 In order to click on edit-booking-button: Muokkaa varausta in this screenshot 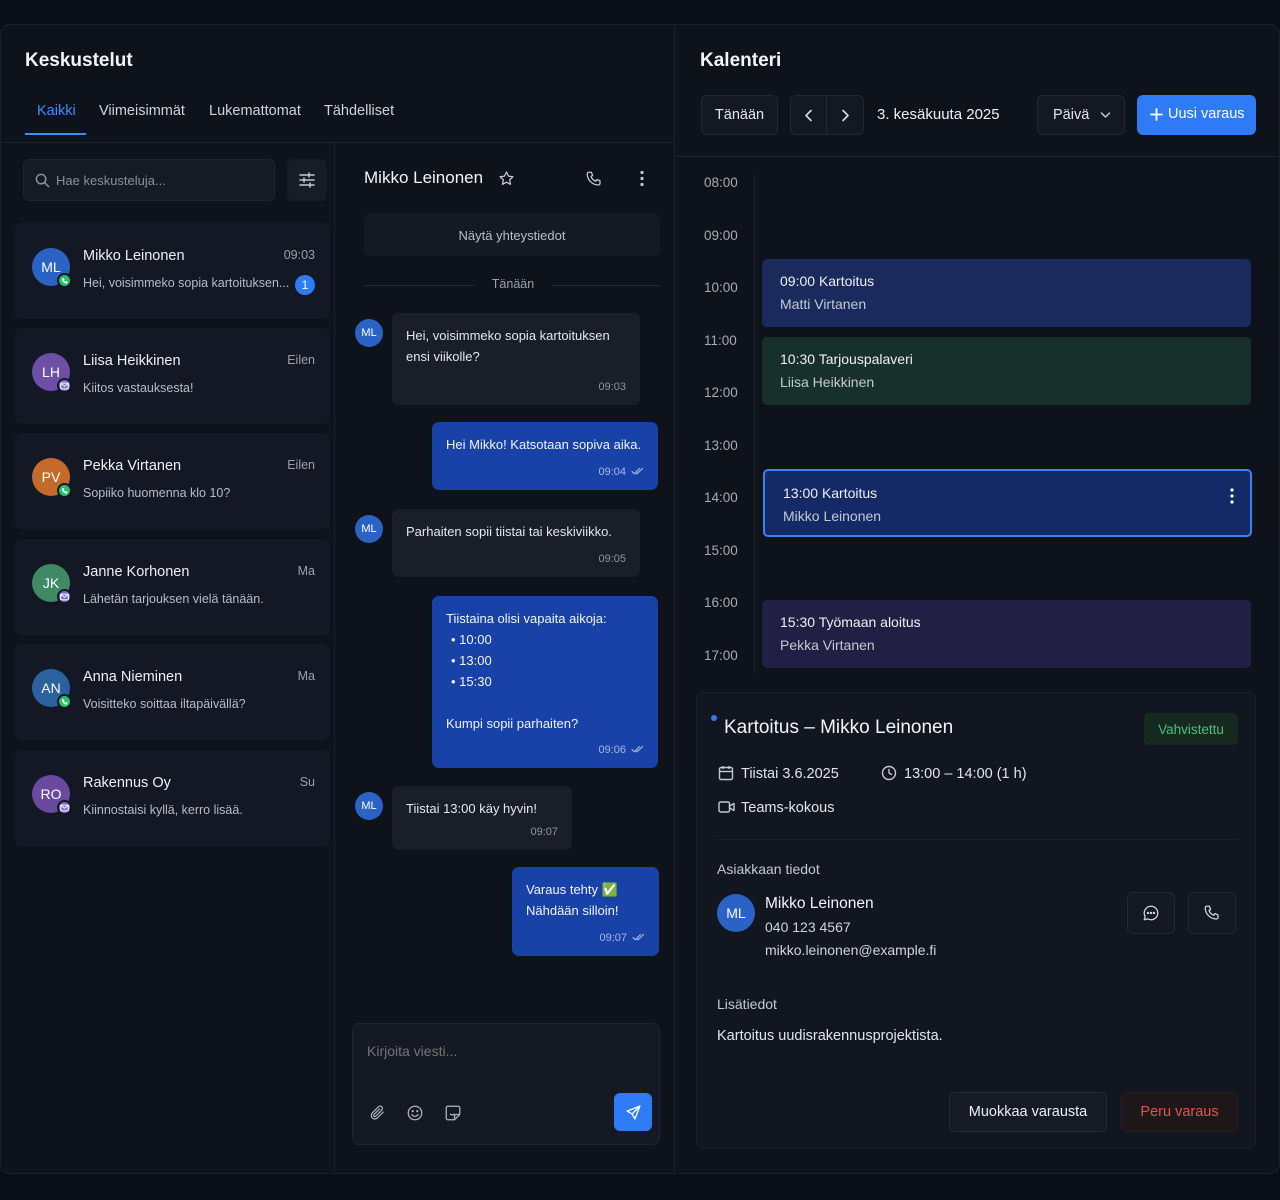, I will do `click(1028, 1112)`.